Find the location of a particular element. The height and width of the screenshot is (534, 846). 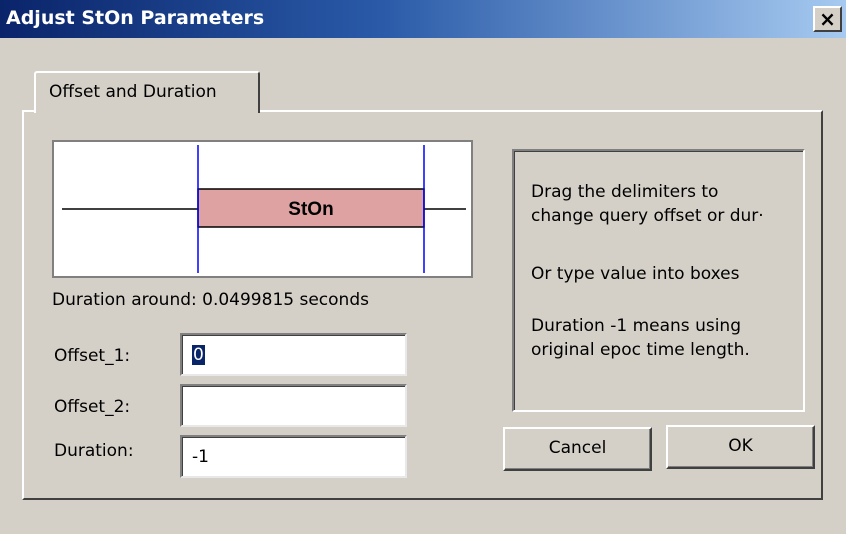

info-line-4: Duration -1 means using is located at coordinates (636, 326).